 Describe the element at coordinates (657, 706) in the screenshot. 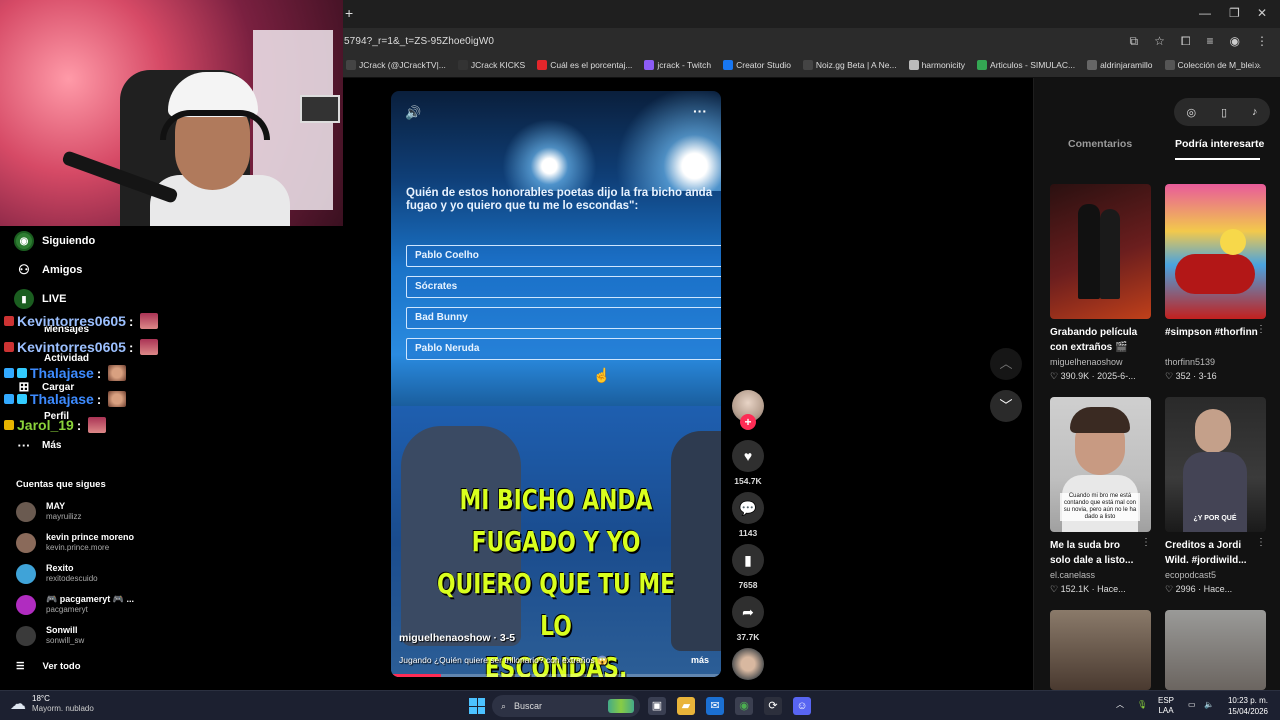

I see `task-view-icon: ▣` at that location.